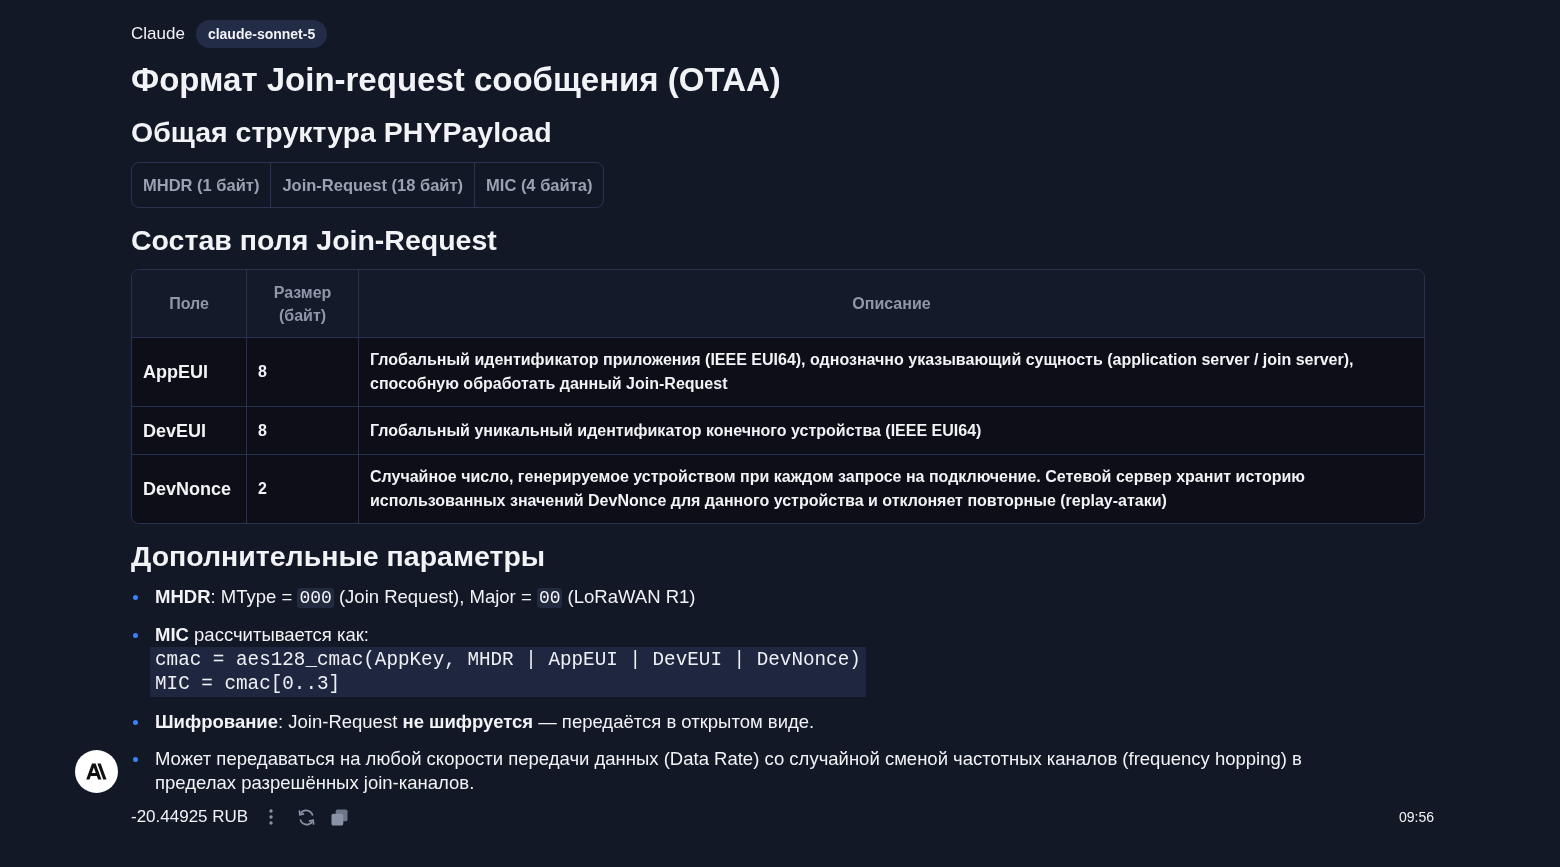  Describe the element at coordinates (314, 240) in the screenshot. I see `section-heading: Состав поля Join-Request` at that location.